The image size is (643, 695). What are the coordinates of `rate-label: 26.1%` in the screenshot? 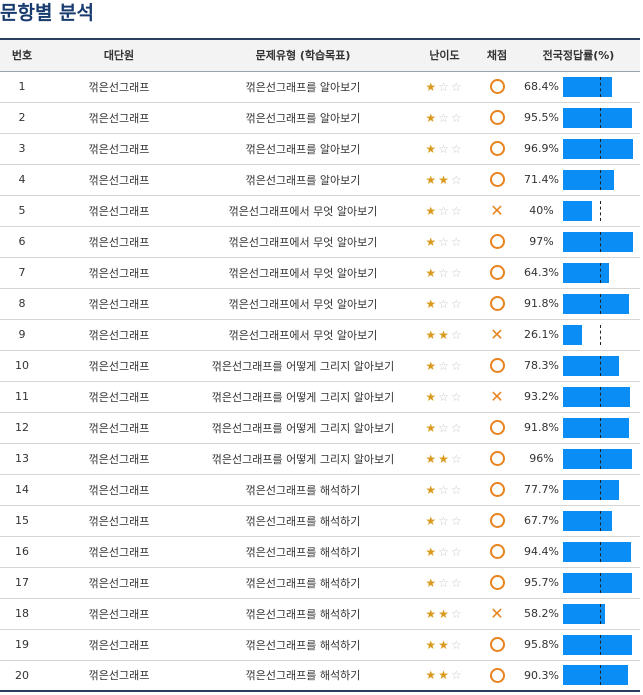 It's located at (541, 334).